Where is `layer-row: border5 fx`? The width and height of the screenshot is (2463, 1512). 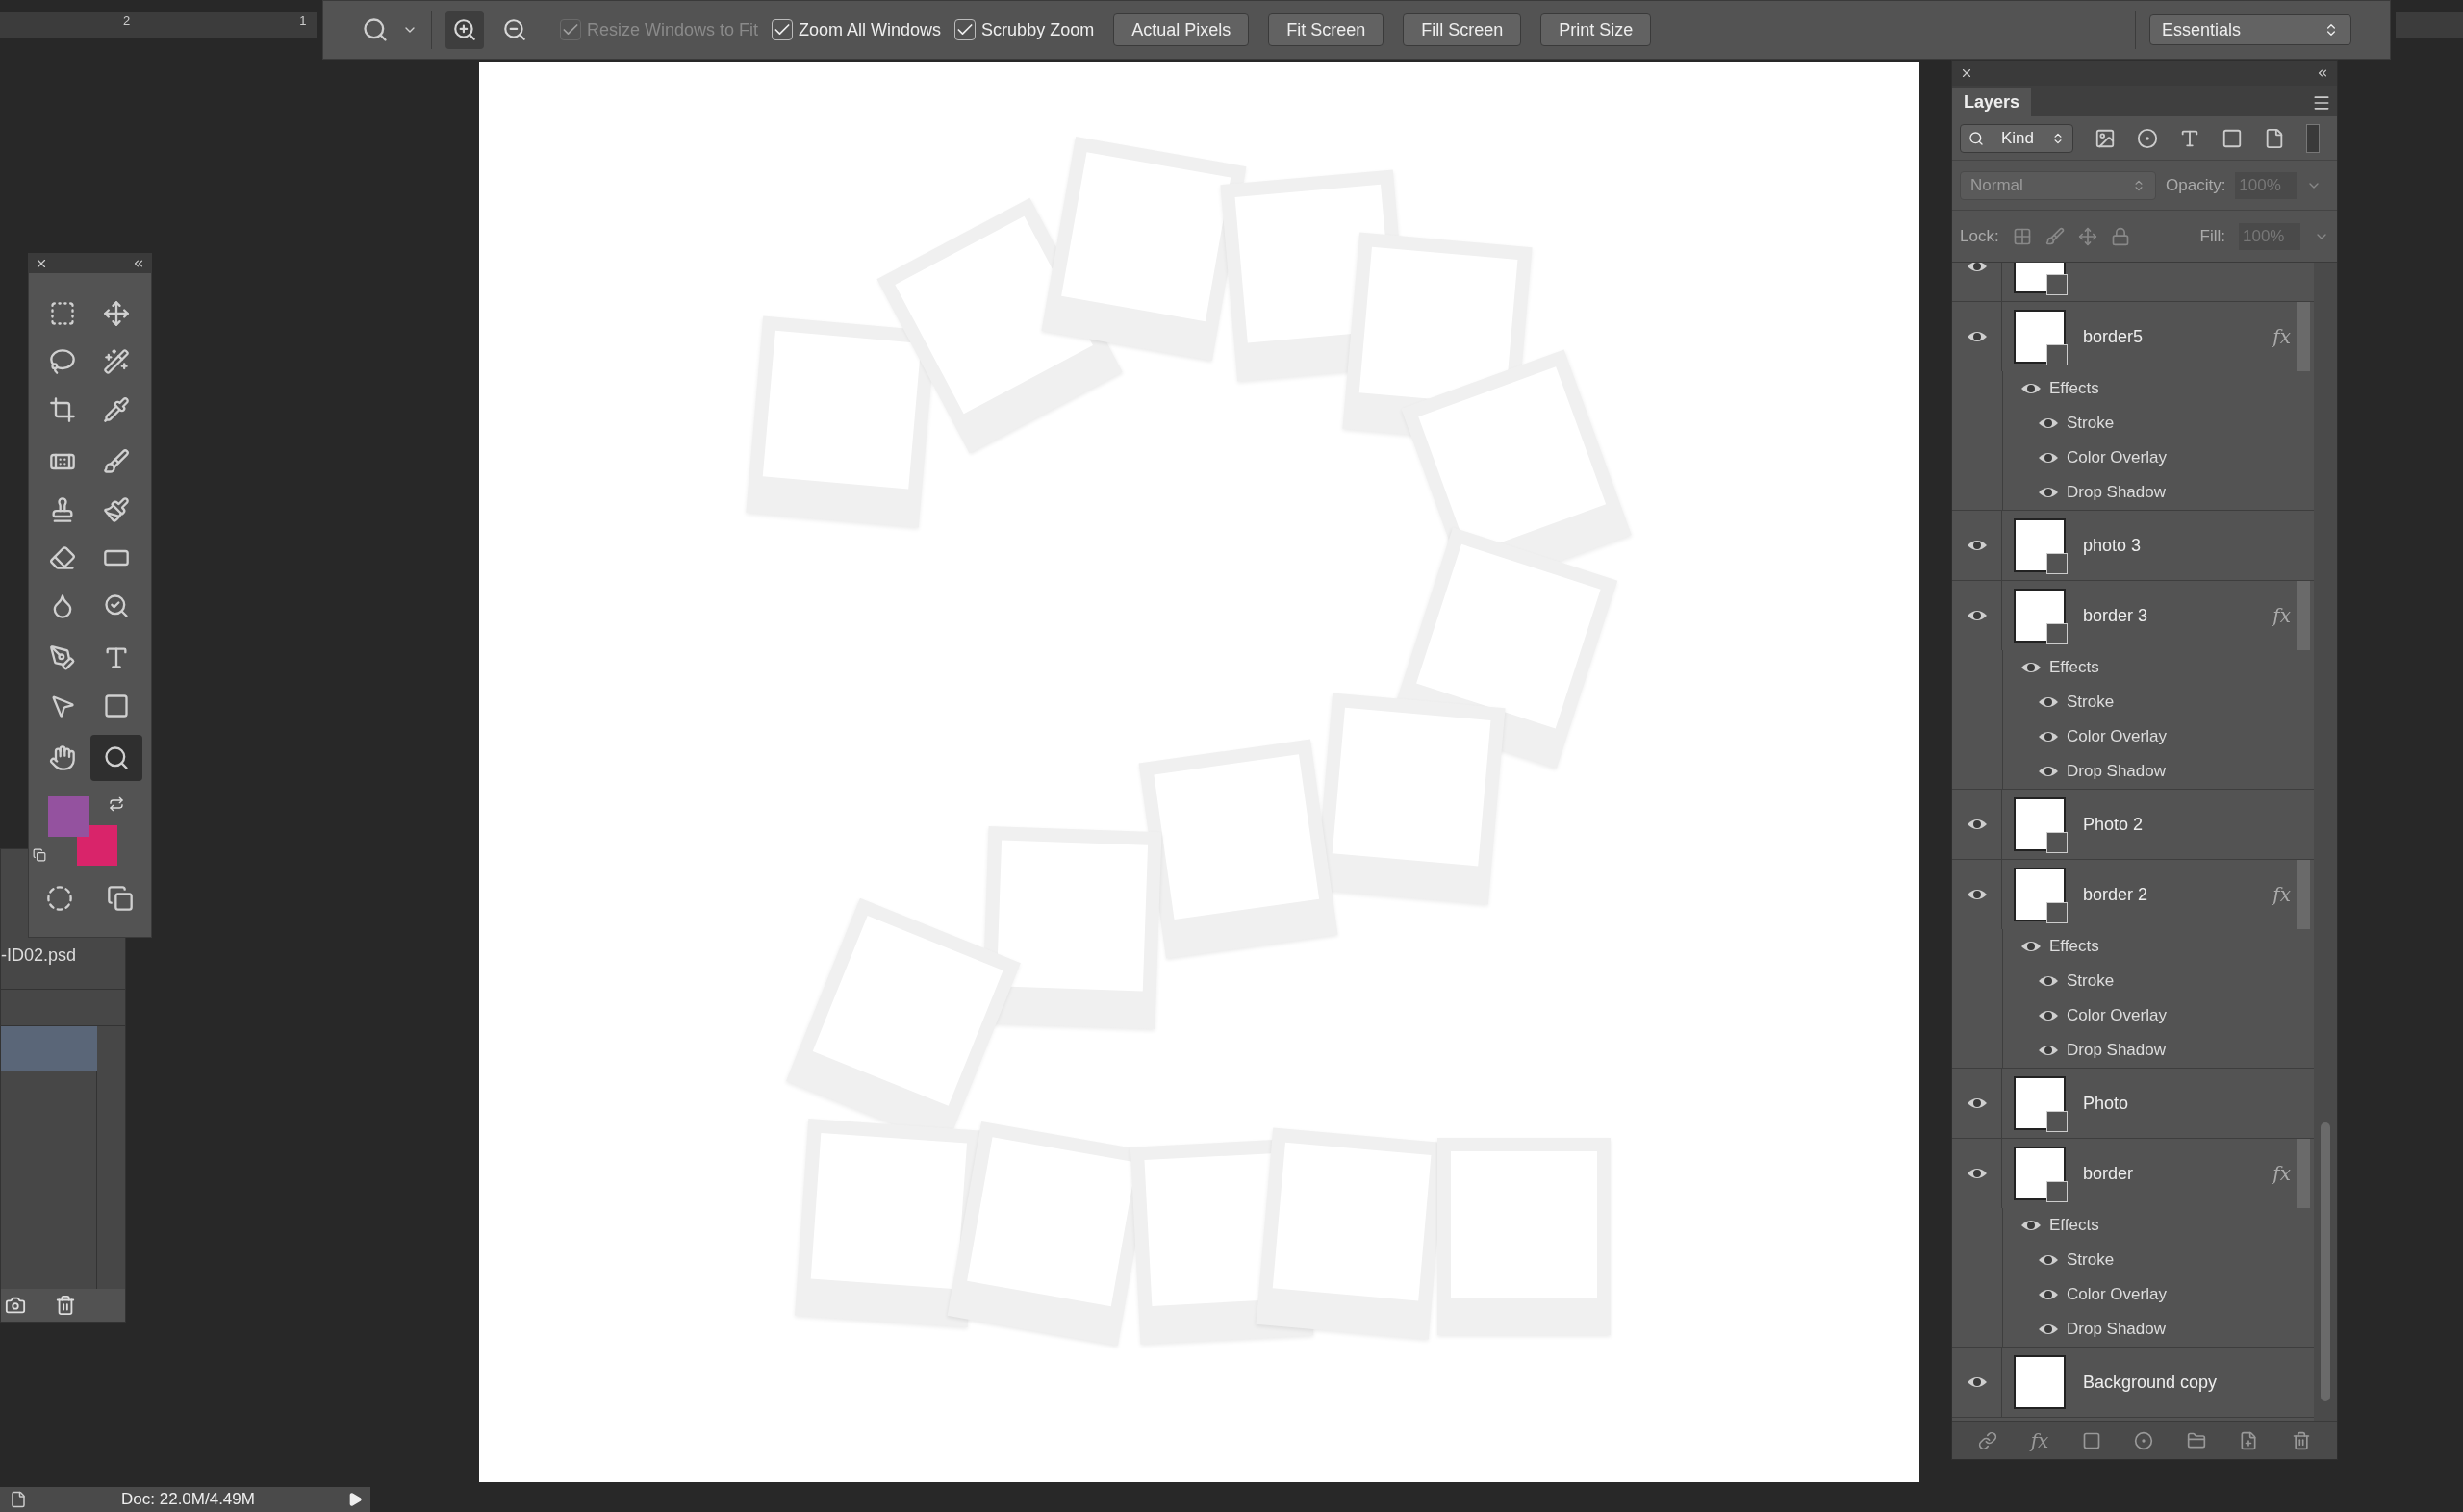 layer-row: border5 fx is located at coordinates (2133, 337).